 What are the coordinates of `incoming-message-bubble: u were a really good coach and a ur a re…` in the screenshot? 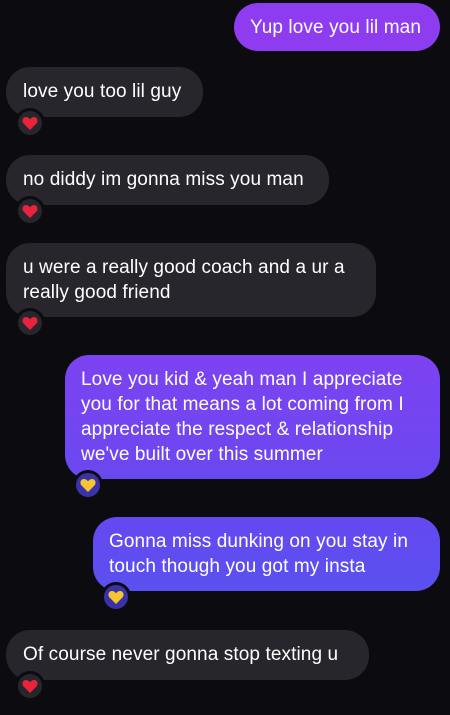 It's located at (191, 280).